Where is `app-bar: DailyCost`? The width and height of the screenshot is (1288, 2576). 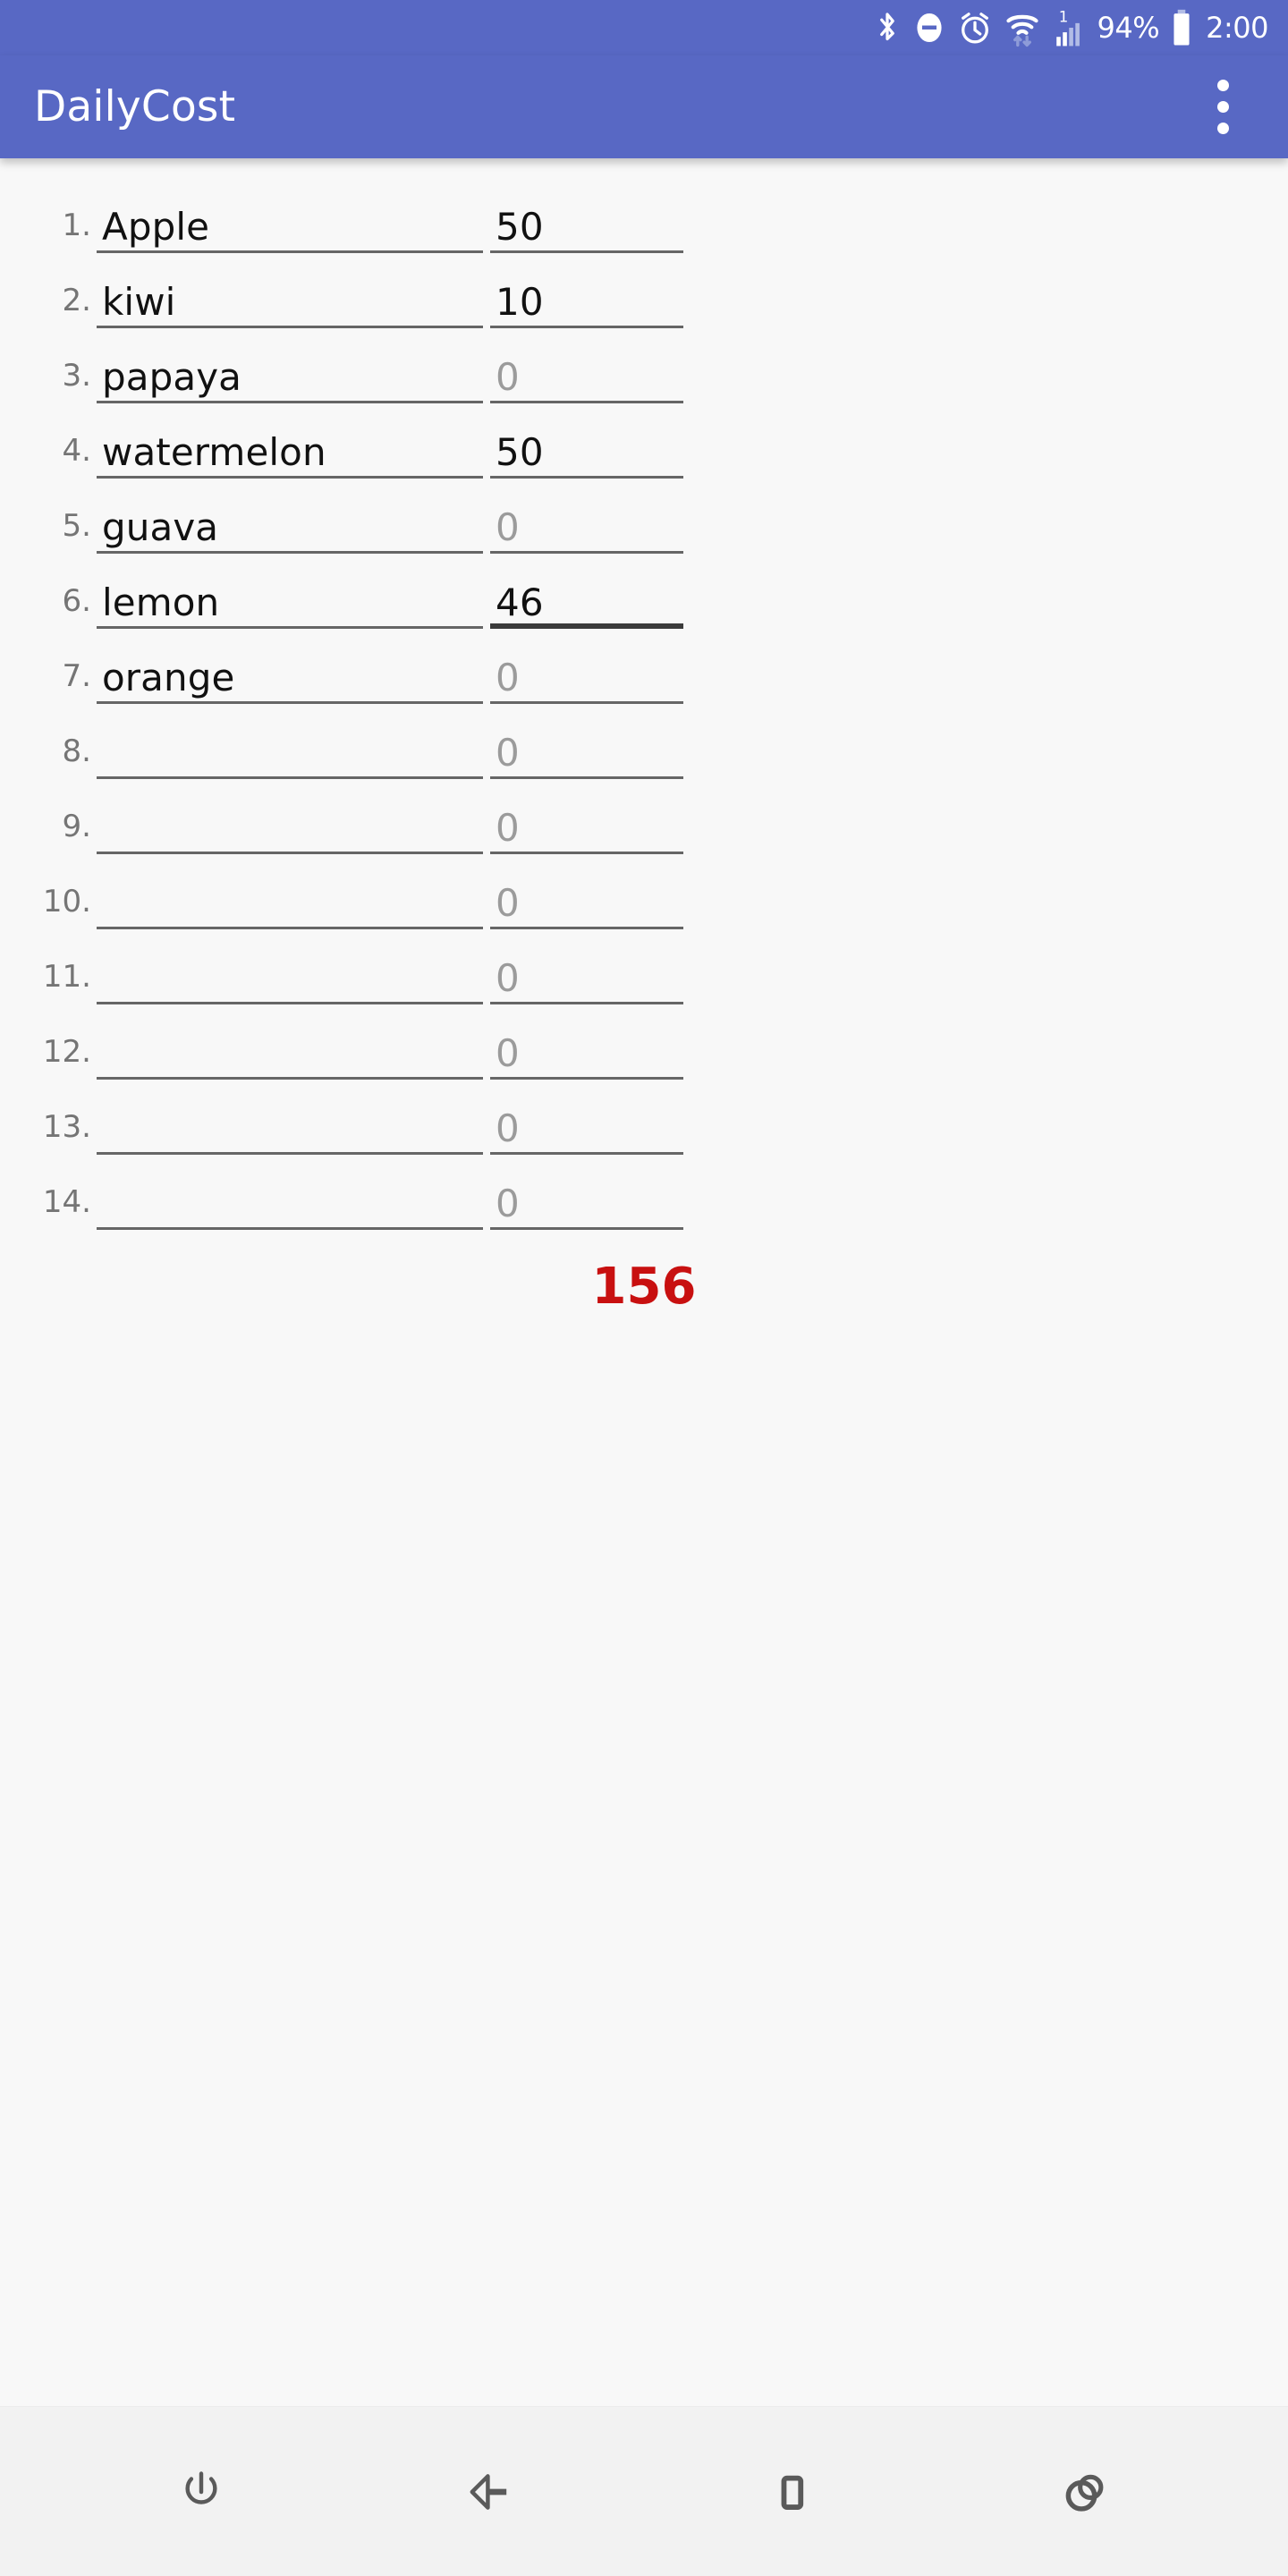
app-bar: DailyCost is located at coordinates (644, 106).